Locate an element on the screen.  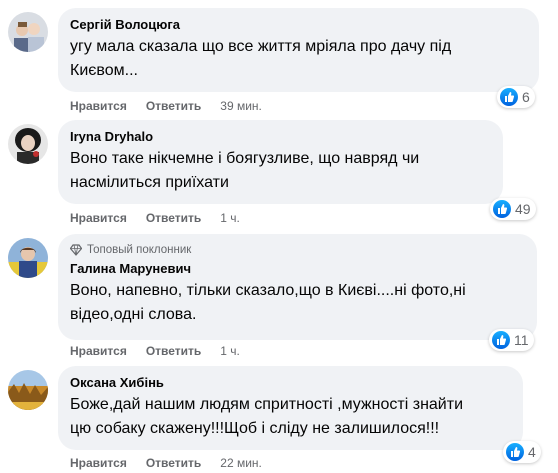
comment-author: Сергій Волоцюга is located at coordinates (298, 24).